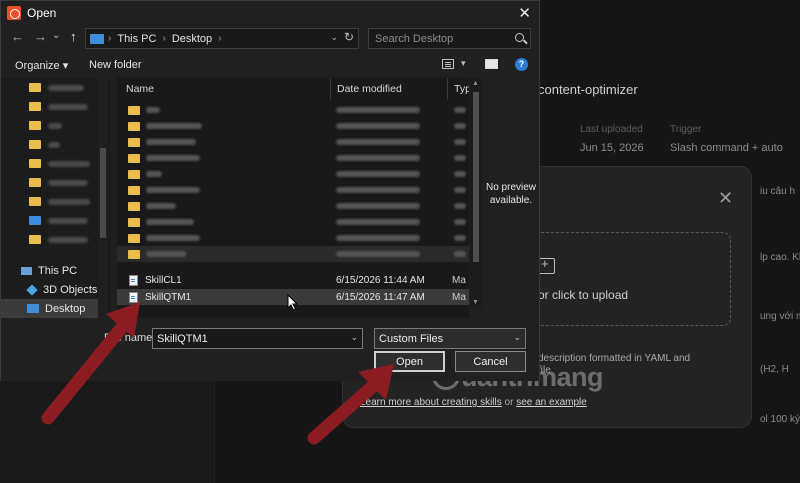  What do you see at coordinates (521, 64) in the screenshot?
I see `help-icon: ?` at bounding box center [521, 64].